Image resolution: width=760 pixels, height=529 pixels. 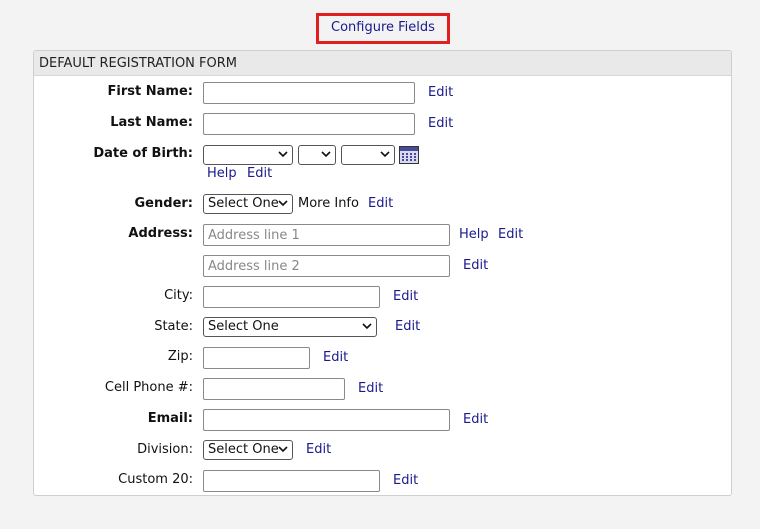 I want to click on state-select-value: Select One, so click(x=243, y=326).